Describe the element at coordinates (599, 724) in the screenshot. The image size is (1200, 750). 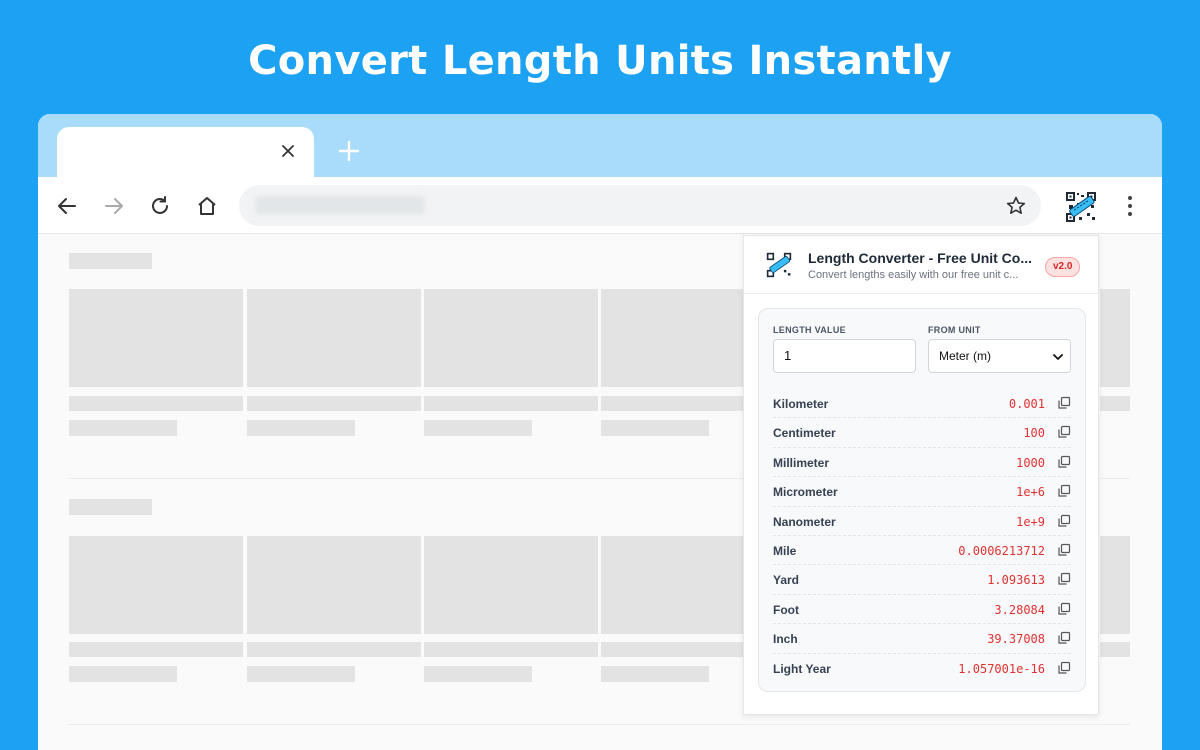
I see `divider` at that location.